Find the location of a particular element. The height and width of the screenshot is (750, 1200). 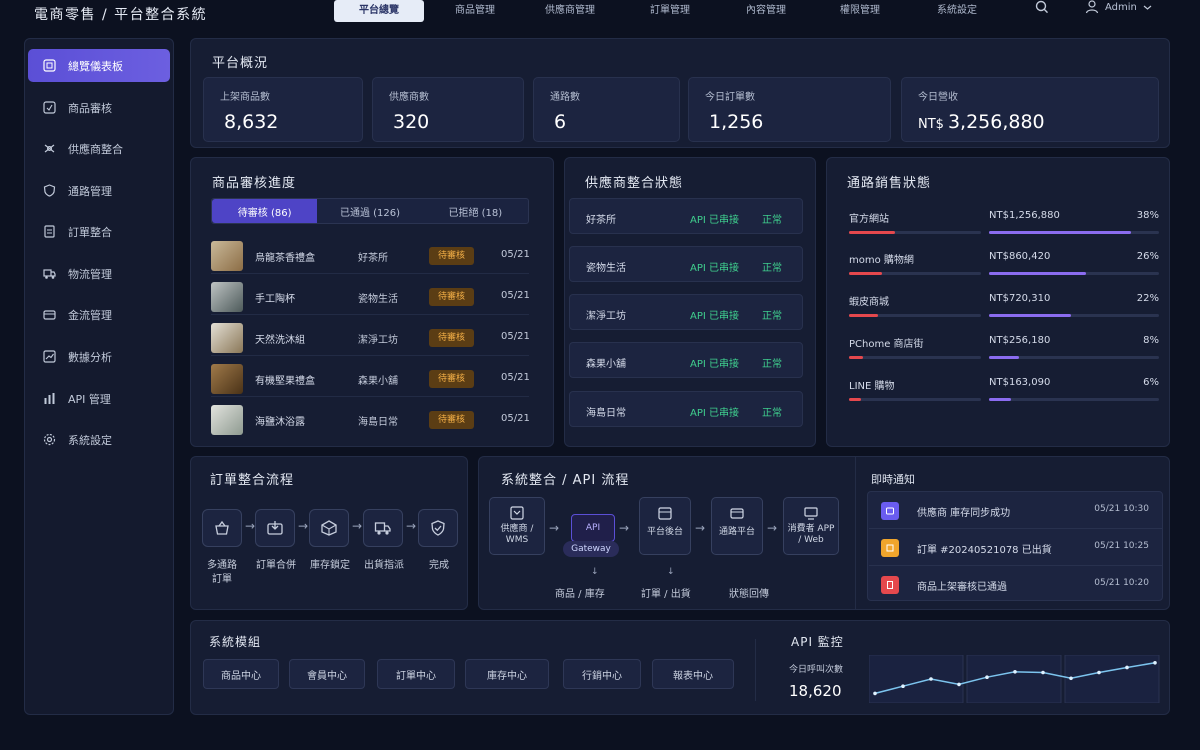

notification-item: 商品上架審核已通過 05/21 10:20 is located at coordinates (1016, 585).